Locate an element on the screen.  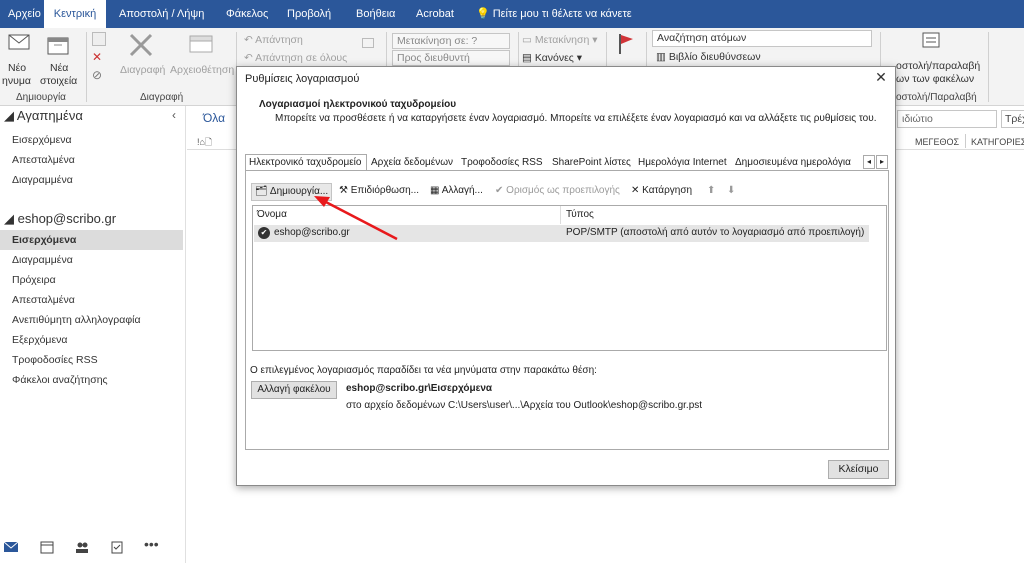
tab-email: Ηλεκτρονικό ταχυδρομείο is located at coordinates (306, 162).